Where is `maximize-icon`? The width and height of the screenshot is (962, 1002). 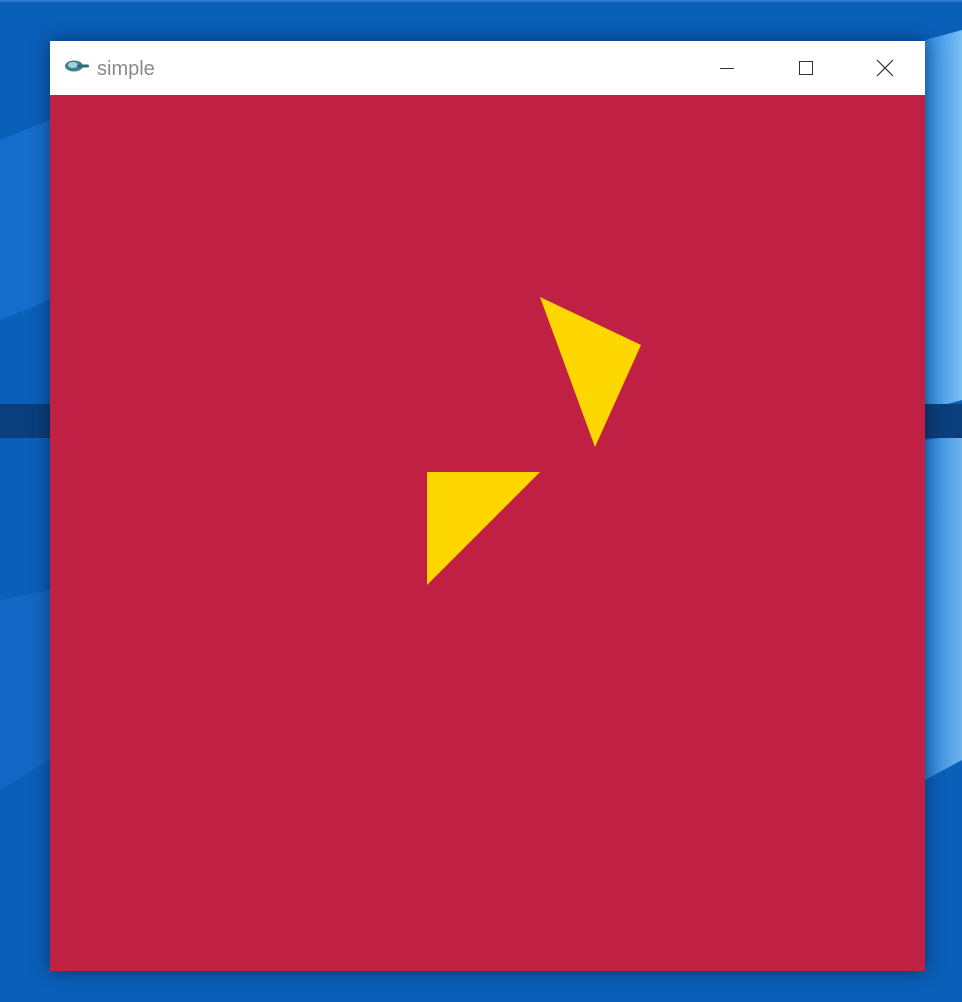 maximize-icon is located at coordinates (806, 68).